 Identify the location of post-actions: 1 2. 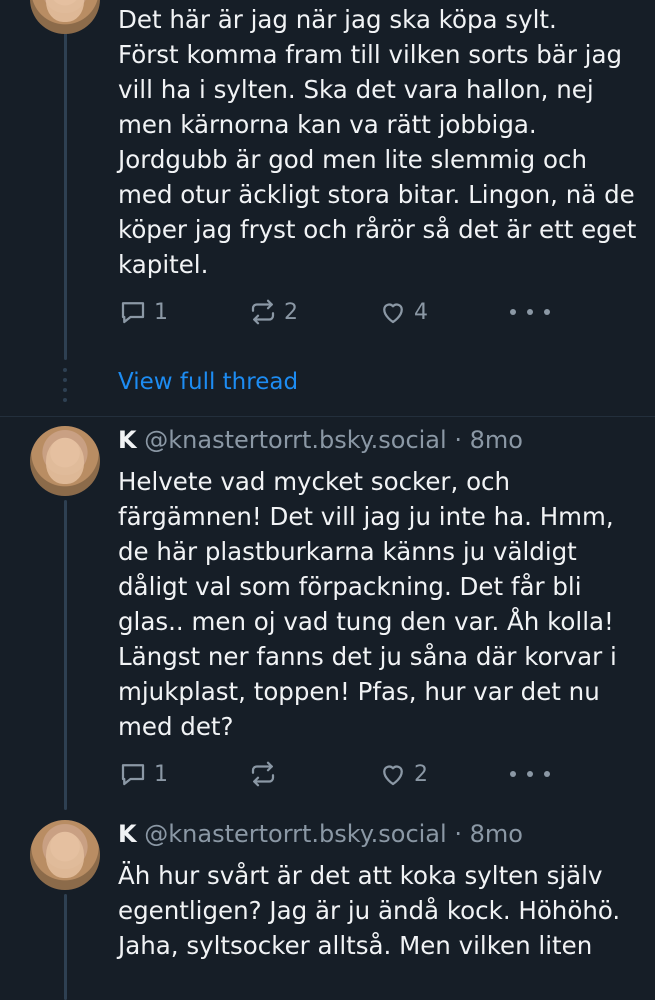
(334, 774).